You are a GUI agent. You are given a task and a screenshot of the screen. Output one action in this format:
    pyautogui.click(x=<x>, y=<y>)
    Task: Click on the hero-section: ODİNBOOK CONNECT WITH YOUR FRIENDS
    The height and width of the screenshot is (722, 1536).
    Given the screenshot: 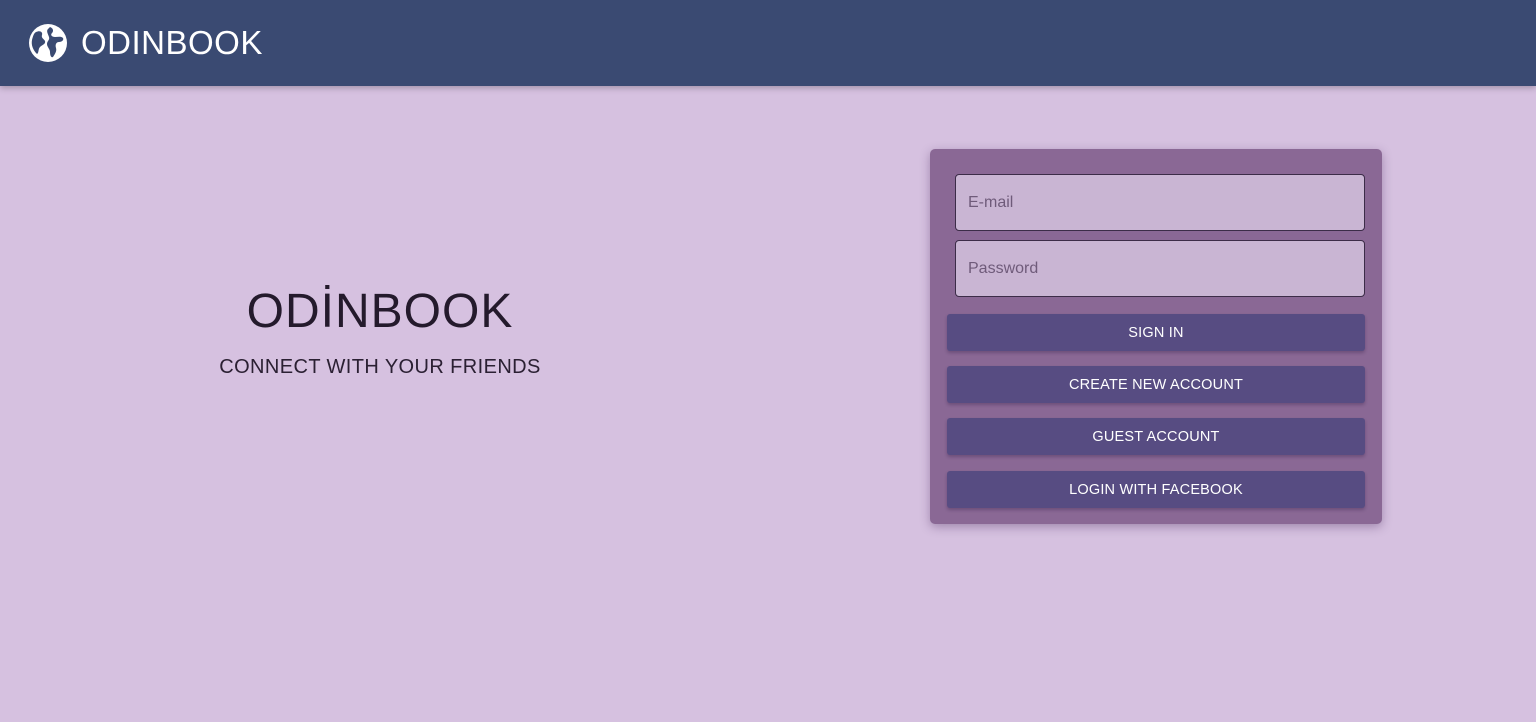 What is the action you would take?
    pyautogui.click(x=380, y=329)
    